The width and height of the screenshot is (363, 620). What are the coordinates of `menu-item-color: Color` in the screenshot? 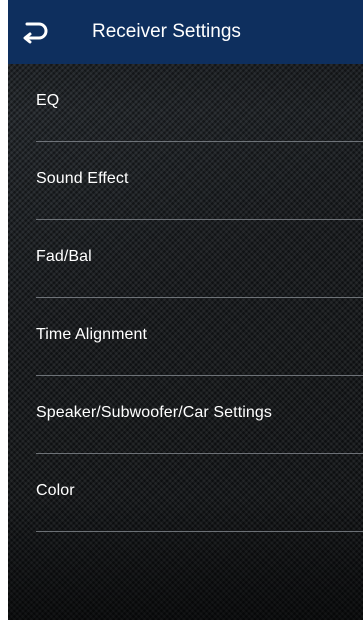 It's located at (185, 493).